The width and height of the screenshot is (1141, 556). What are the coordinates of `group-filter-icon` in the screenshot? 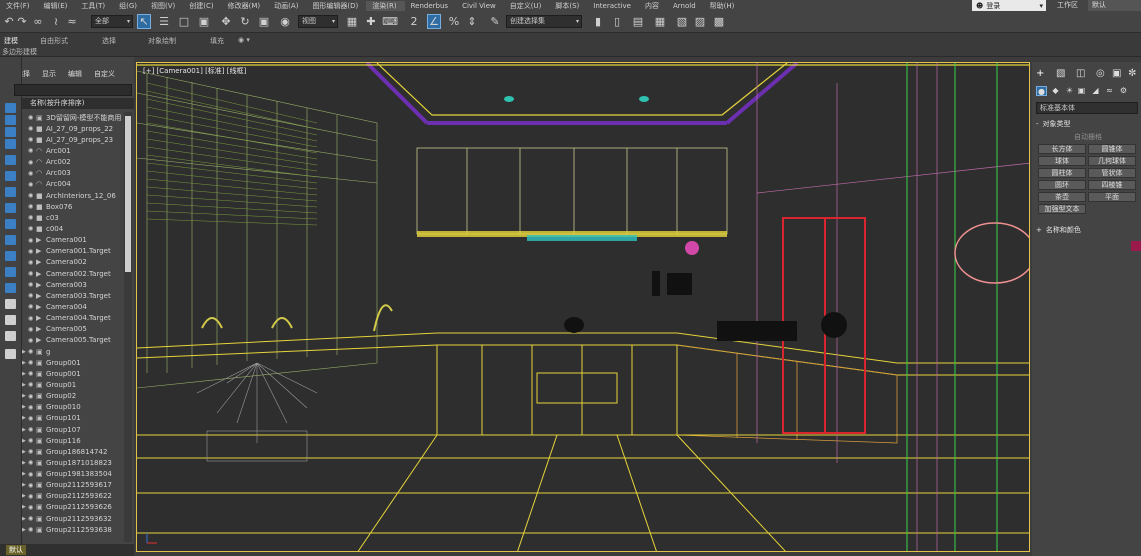 It's located at (10, 256).